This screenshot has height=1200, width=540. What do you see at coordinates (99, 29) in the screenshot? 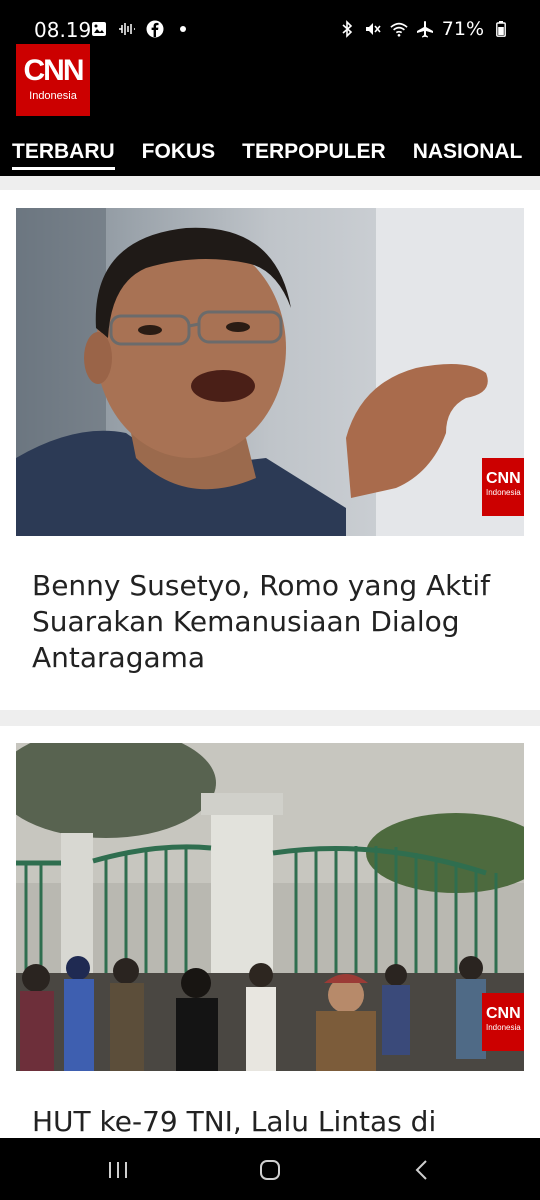
I see `gallery-icon` at bounding box center [99, 29].